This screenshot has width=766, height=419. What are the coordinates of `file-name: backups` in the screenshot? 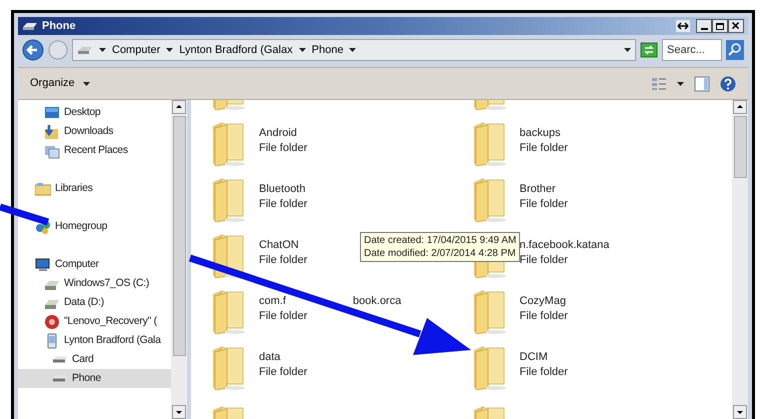 It's located at (541, 133).